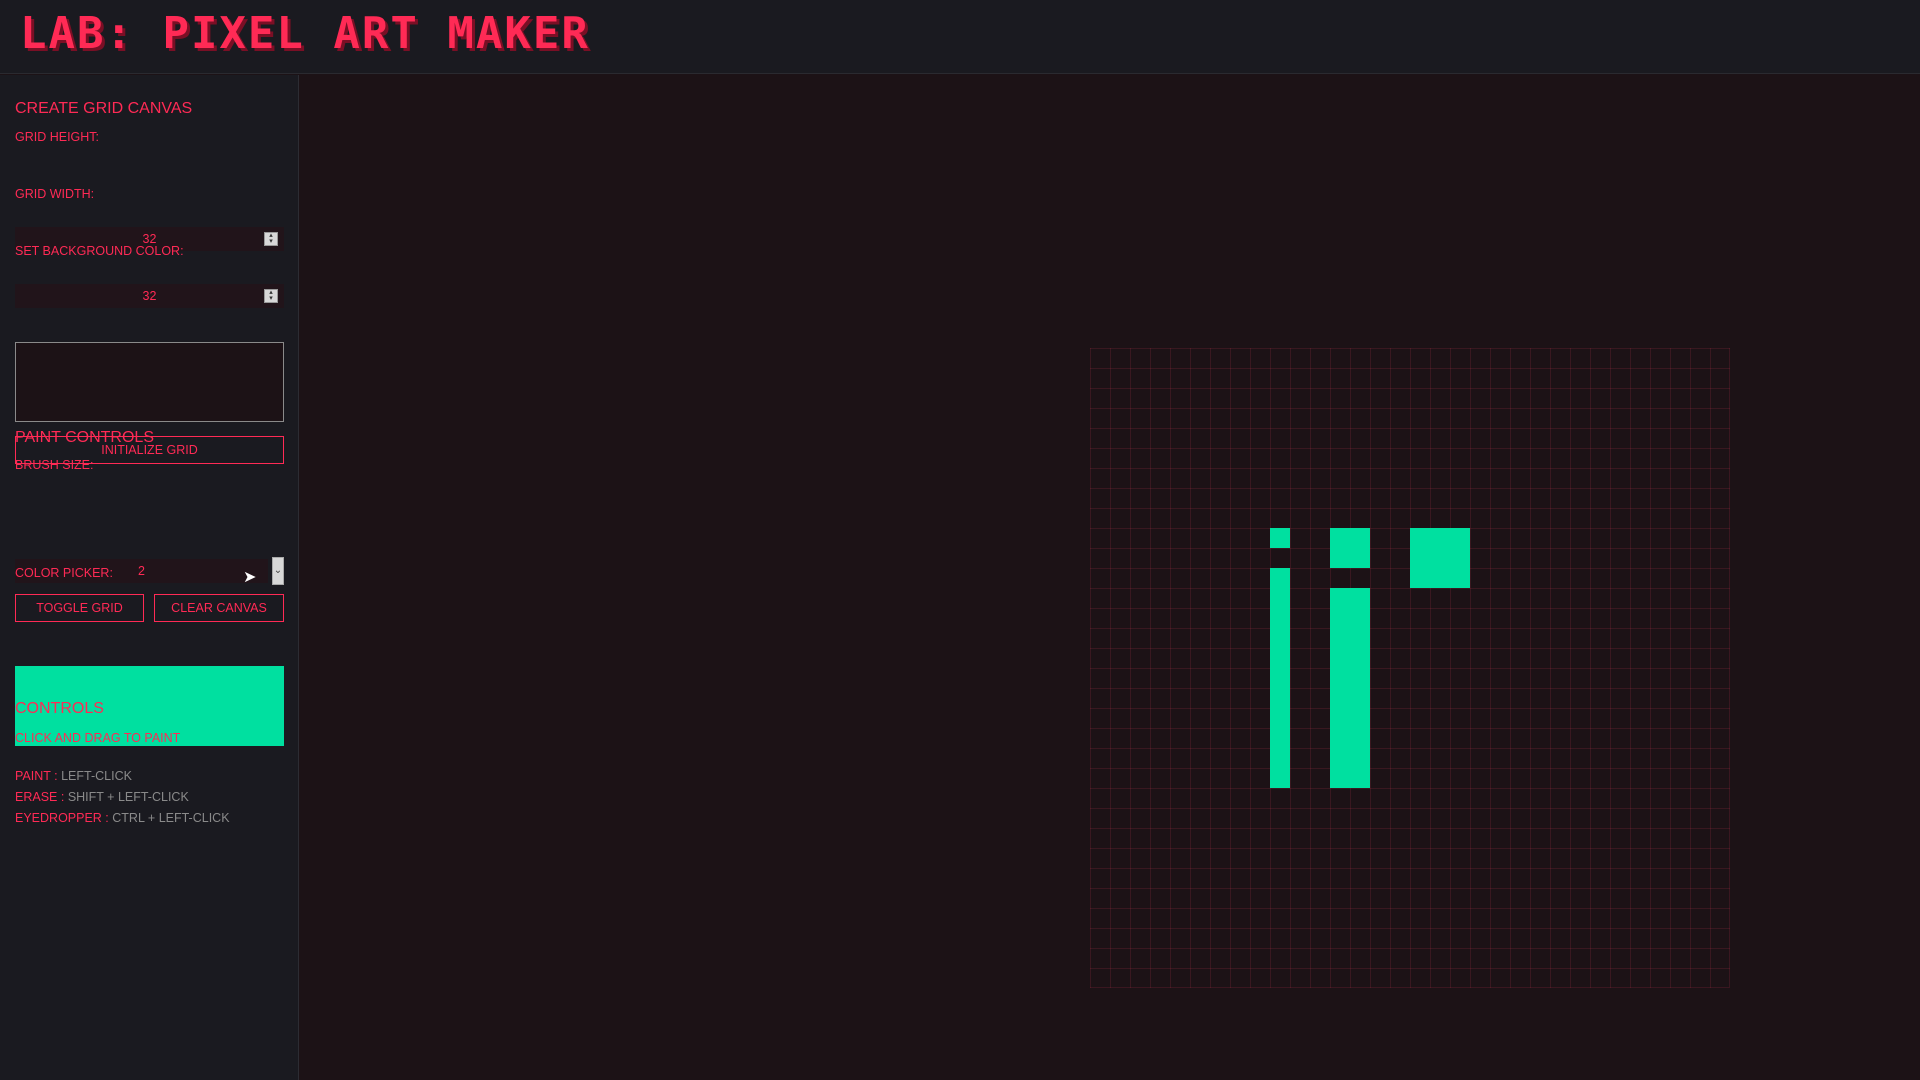 Image resolution: width=1920 pixels, height=1080 pixels. What do you see at coordinates (79, 608) in the screenshot?
I see `toggle-grid-button: TOGGLE GRID` at bounding box center [79, 608].